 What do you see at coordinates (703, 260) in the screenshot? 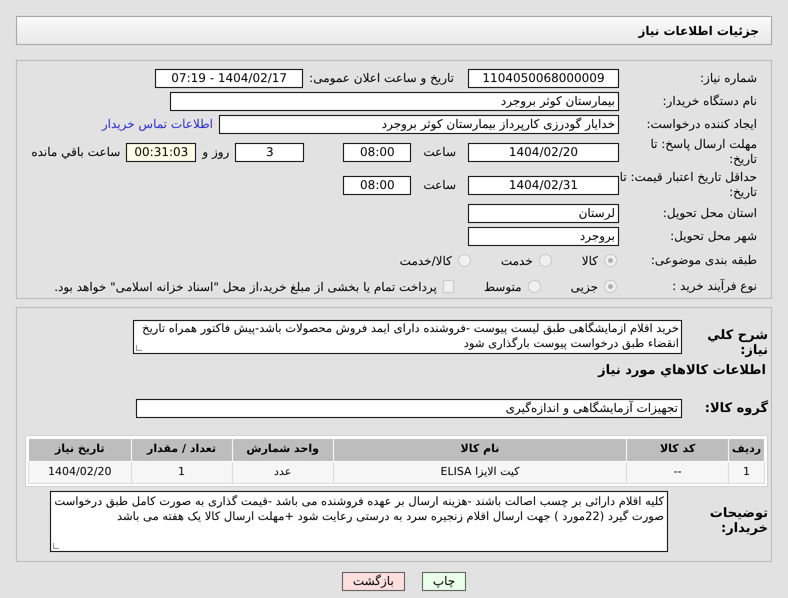
I see `field-label: طبقه بندی موضوعی:` at bounding box center [703, 260].